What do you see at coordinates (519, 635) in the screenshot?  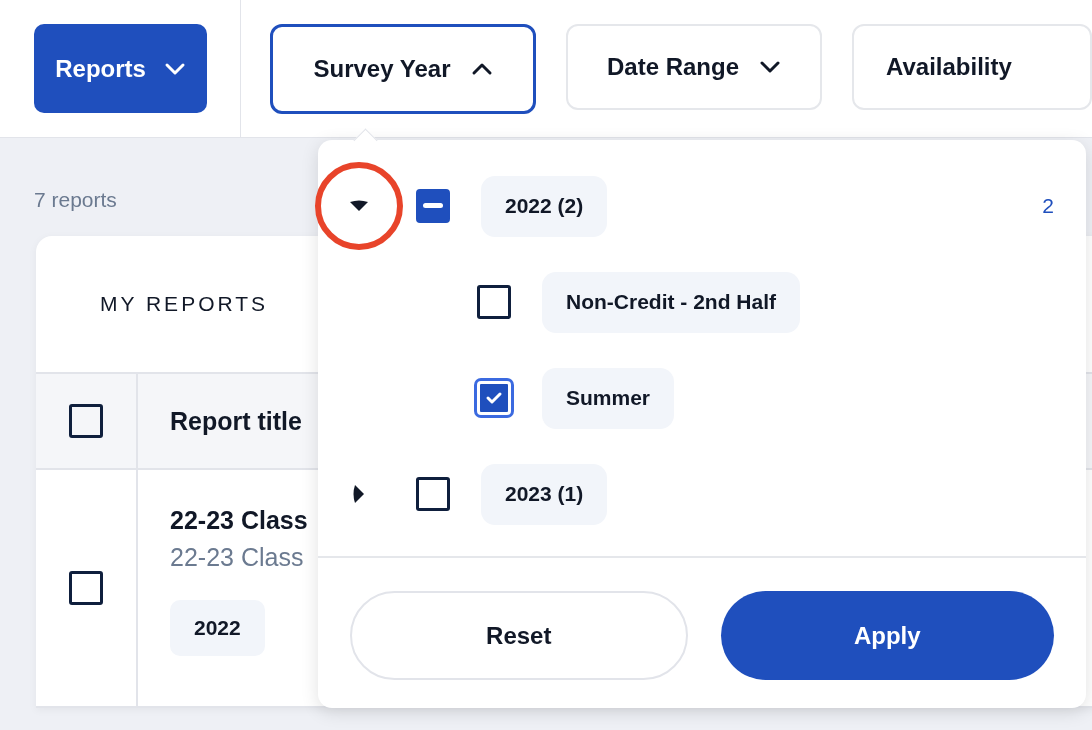 I see `reset-button: Reset` at bounding box center [519, 635].